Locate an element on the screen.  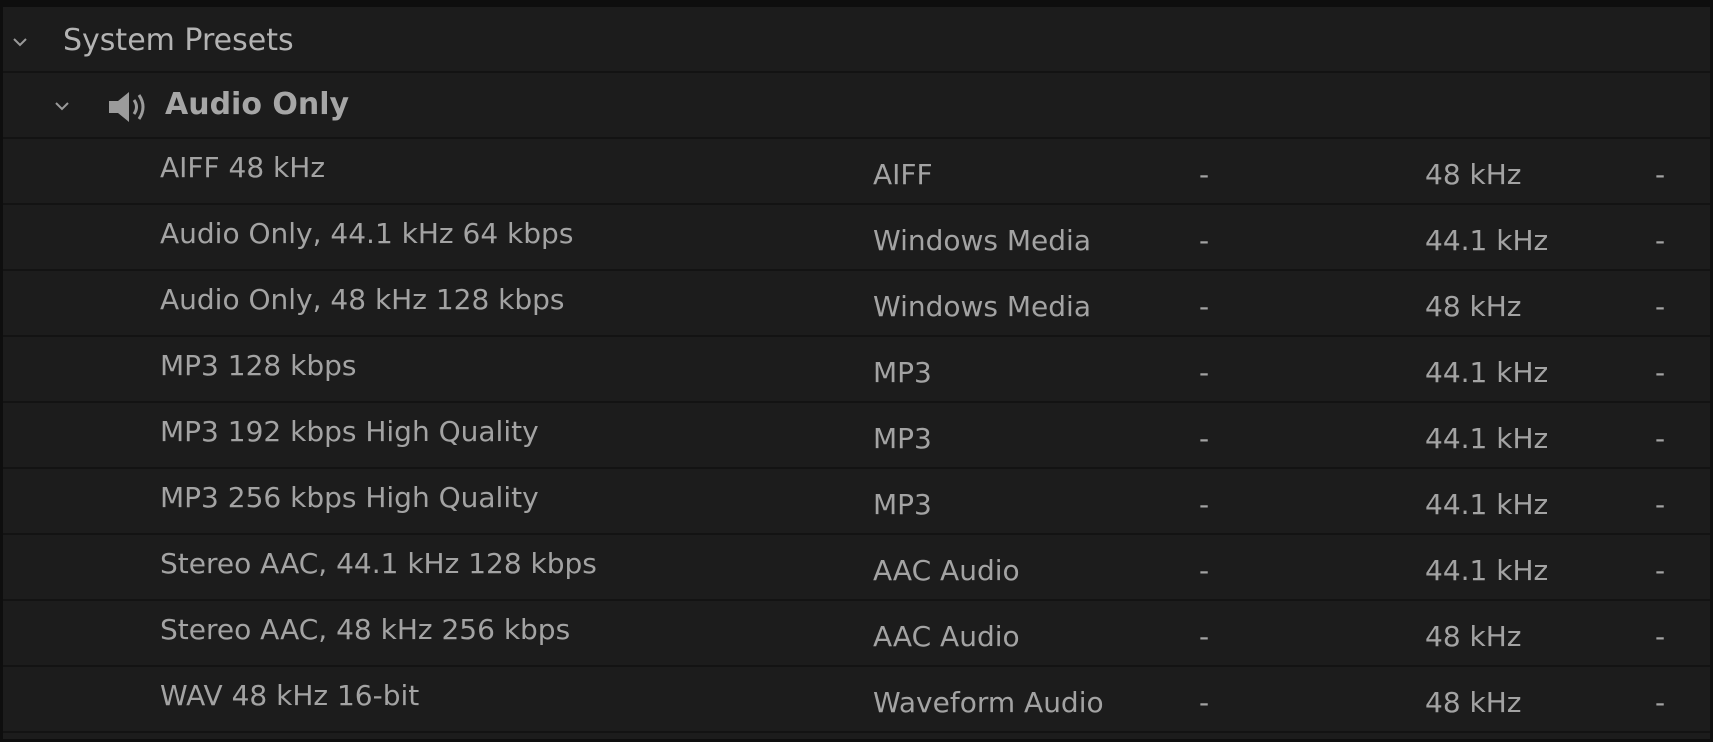
preset-name: Audio Only, 44.1 kHz 64 kbps is located at coordinates (367, 233).